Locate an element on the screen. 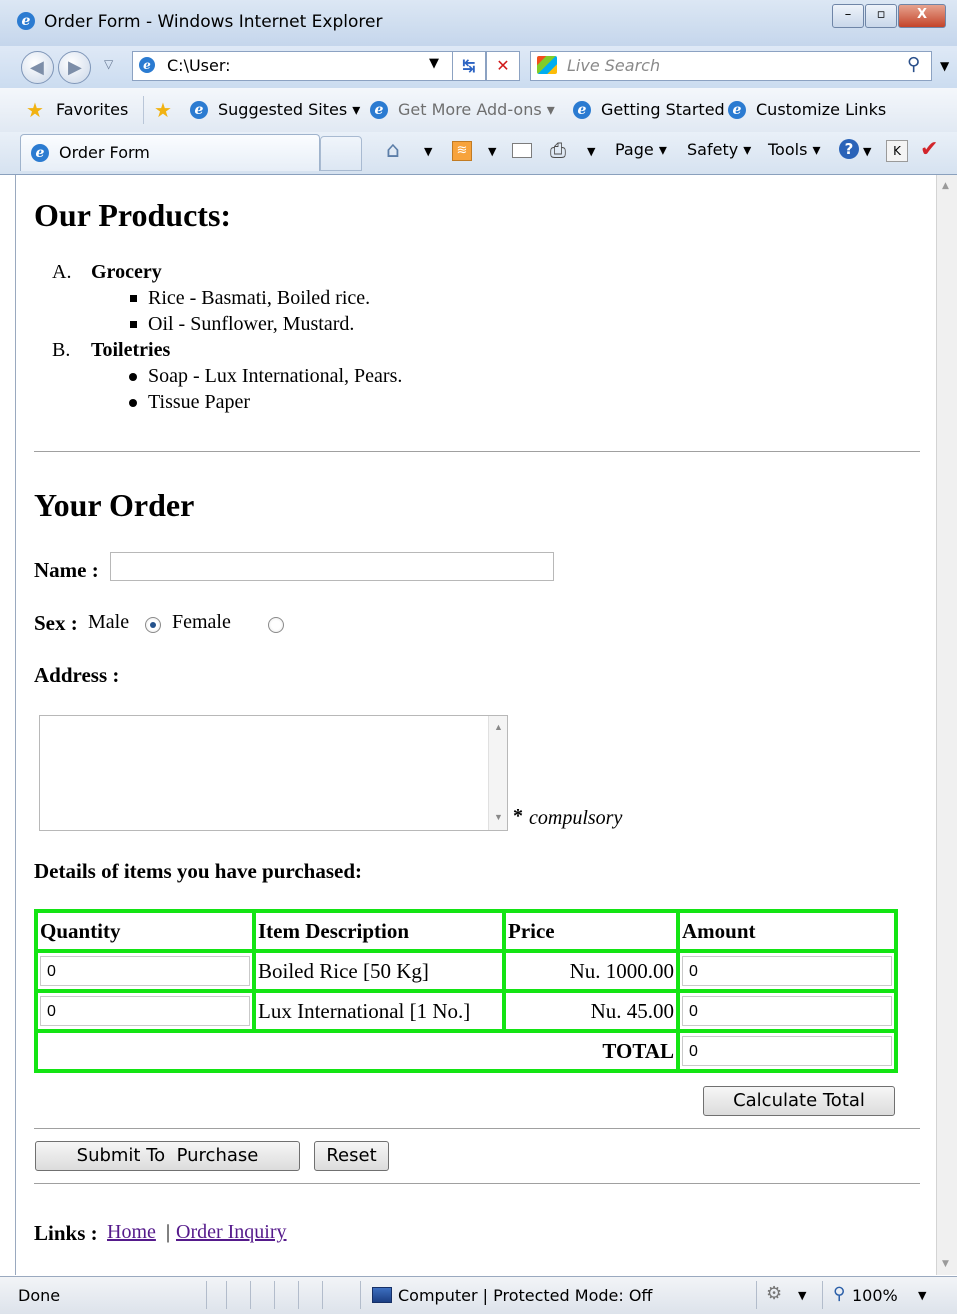  suggested-sites-link: Suggested Sites ▾ is located at coordinates (289, 109).